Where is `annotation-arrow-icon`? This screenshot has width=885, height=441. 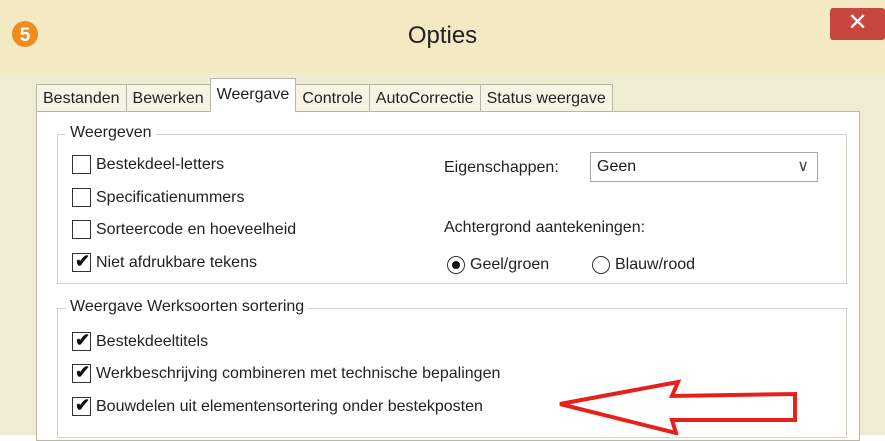 annotation-arrow-icon is located at coordinates (678, 407).